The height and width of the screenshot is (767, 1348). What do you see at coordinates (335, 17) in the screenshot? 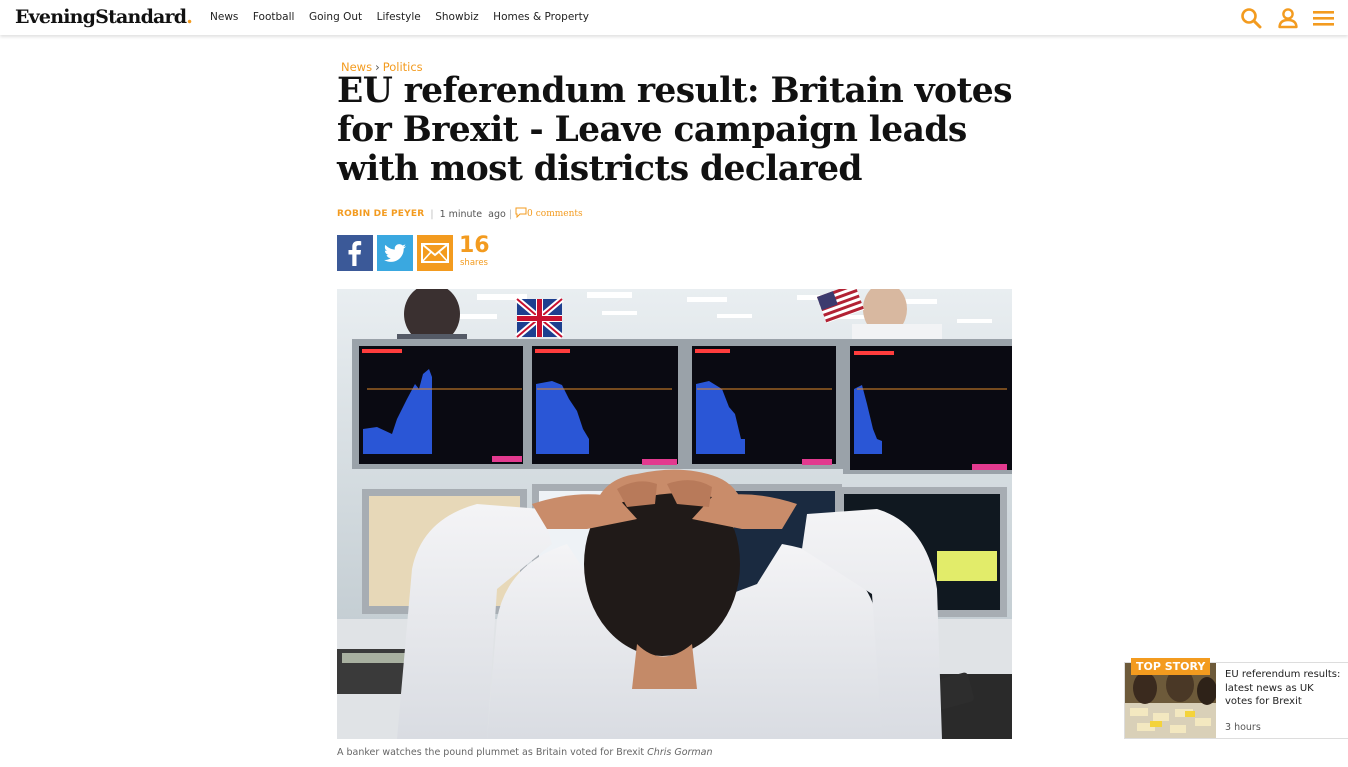
I see `nav-going-out: Going Out` at bounding box center [335, 17].